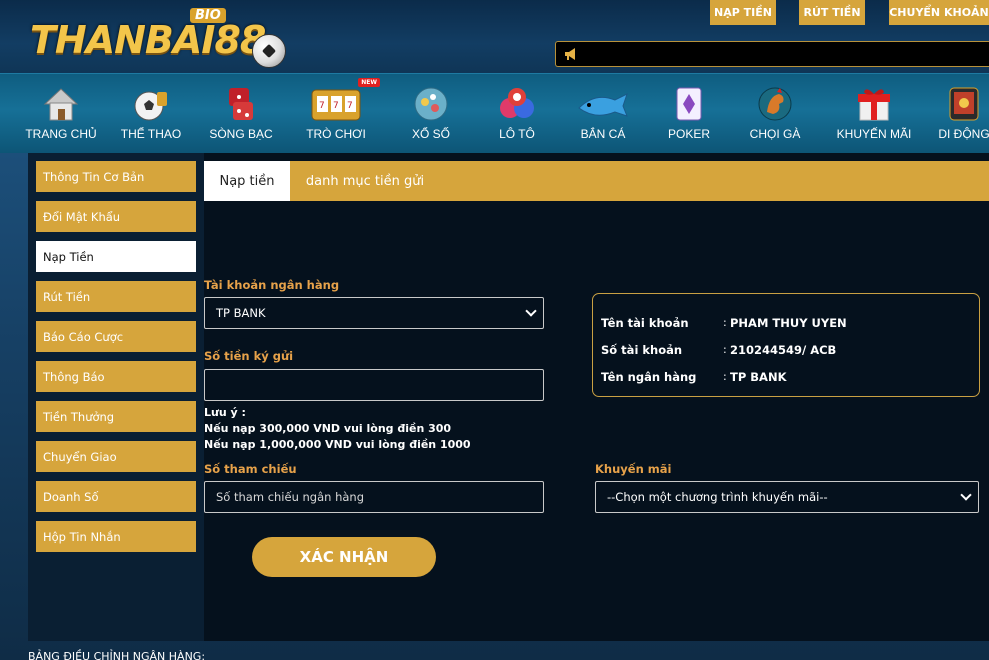 This screenshot has width=989, height=660. I want to click on nav-label: SÒNG BẠC, so click(241, 134).